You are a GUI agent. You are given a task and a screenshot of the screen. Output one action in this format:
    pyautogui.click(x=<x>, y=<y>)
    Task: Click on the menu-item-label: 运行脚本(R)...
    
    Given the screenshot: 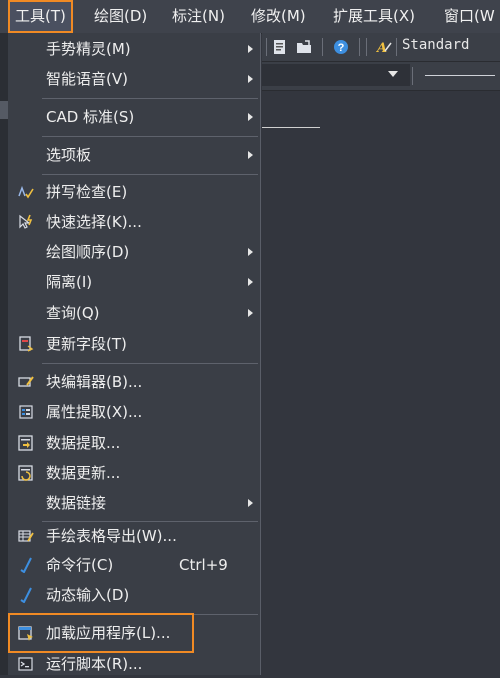 What is the action you would take?
    pyautogui.click(x=94, y=664)
    